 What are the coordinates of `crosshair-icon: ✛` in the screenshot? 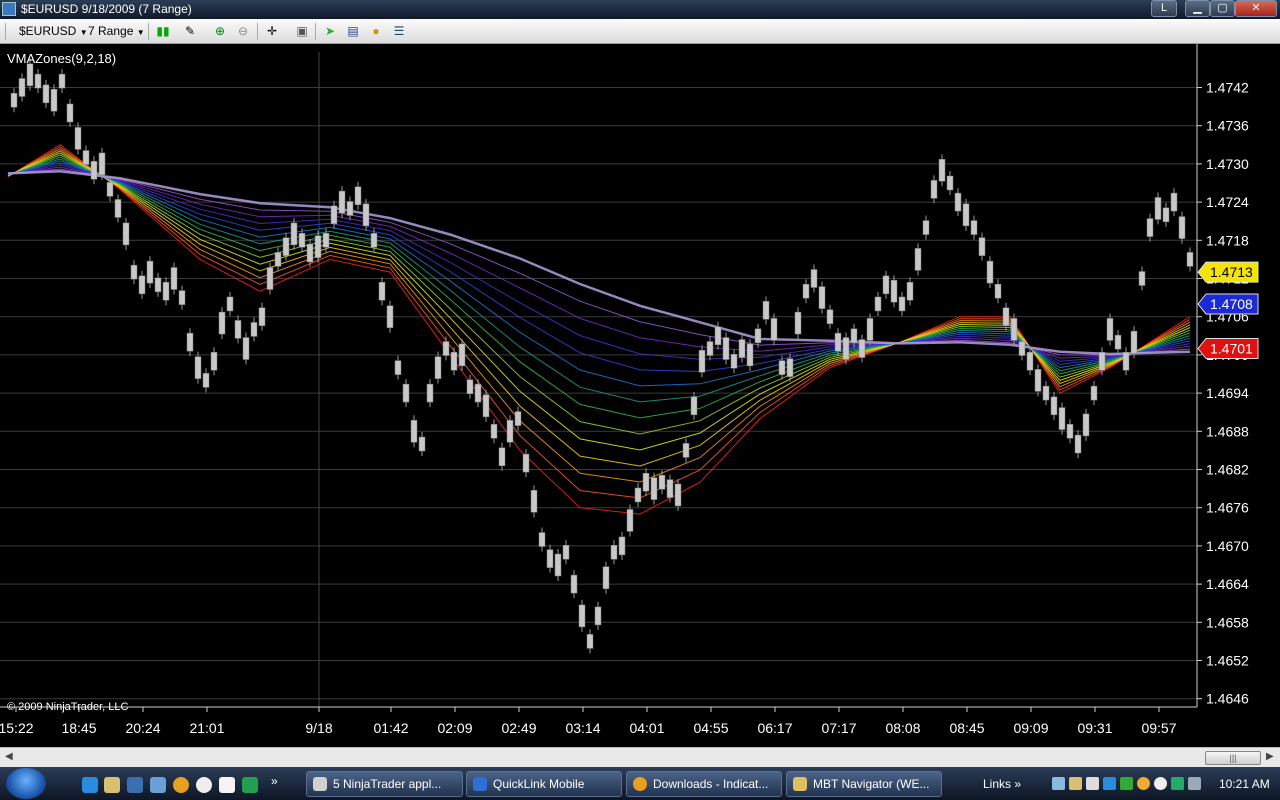 It's located at (272, 31).